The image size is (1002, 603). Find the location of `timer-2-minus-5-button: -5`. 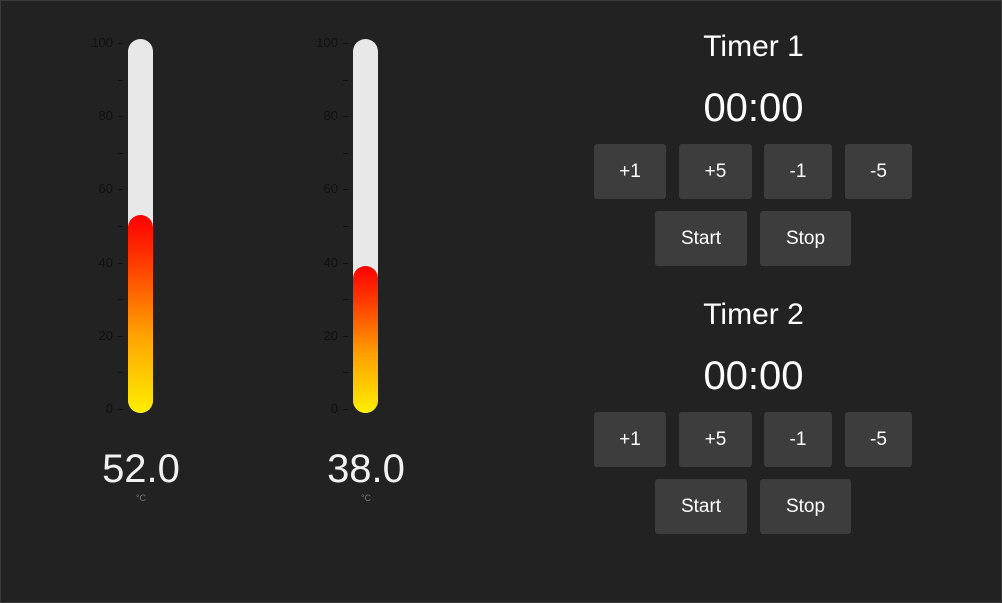

timer-2-minus-5-button: -5 is located at coordinates (878, 439).